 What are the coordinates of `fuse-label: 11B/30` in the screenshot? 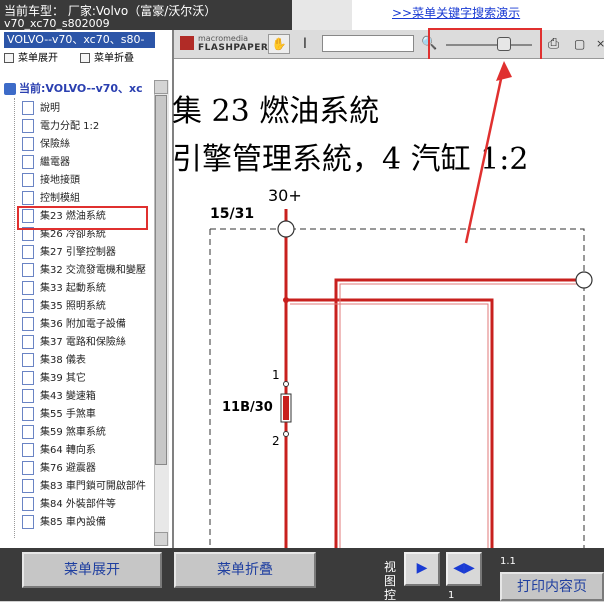 It's located at (247, 407).